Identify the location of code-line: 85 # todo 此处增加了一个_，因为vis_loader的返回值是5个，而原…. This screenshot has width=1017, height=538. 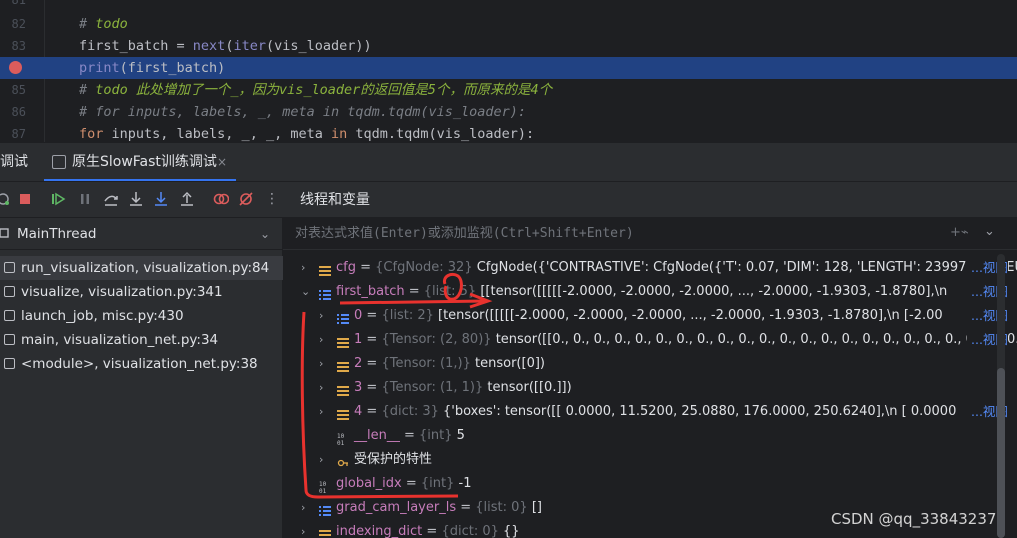
(508, 90).